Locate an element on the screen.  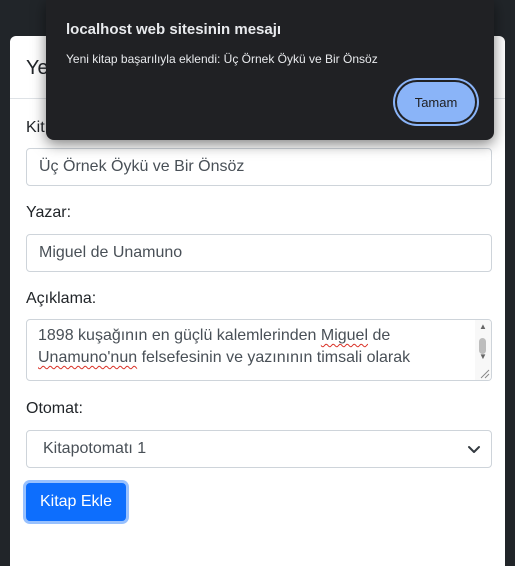
scroll-down-icon: ▼ is located at coordinates (483, 356).